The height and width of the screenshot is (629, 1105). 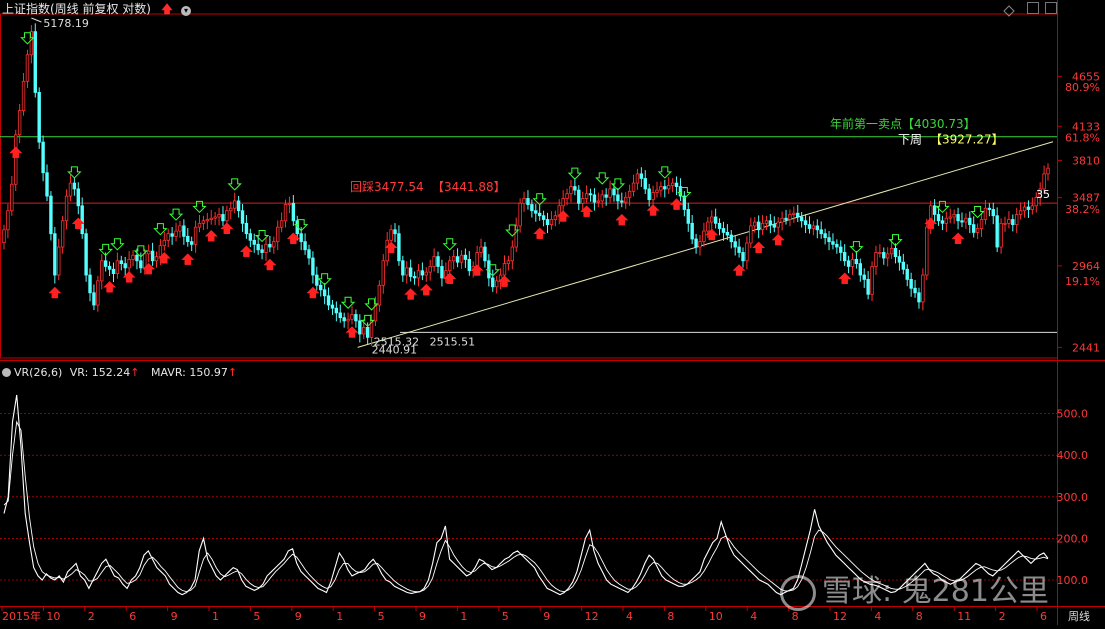 What do you see at coordinates (76, 9) in the screenshot?
I see `index-title: 上证指数(周线 前复权 对数)` at bounding box center [76, 9].